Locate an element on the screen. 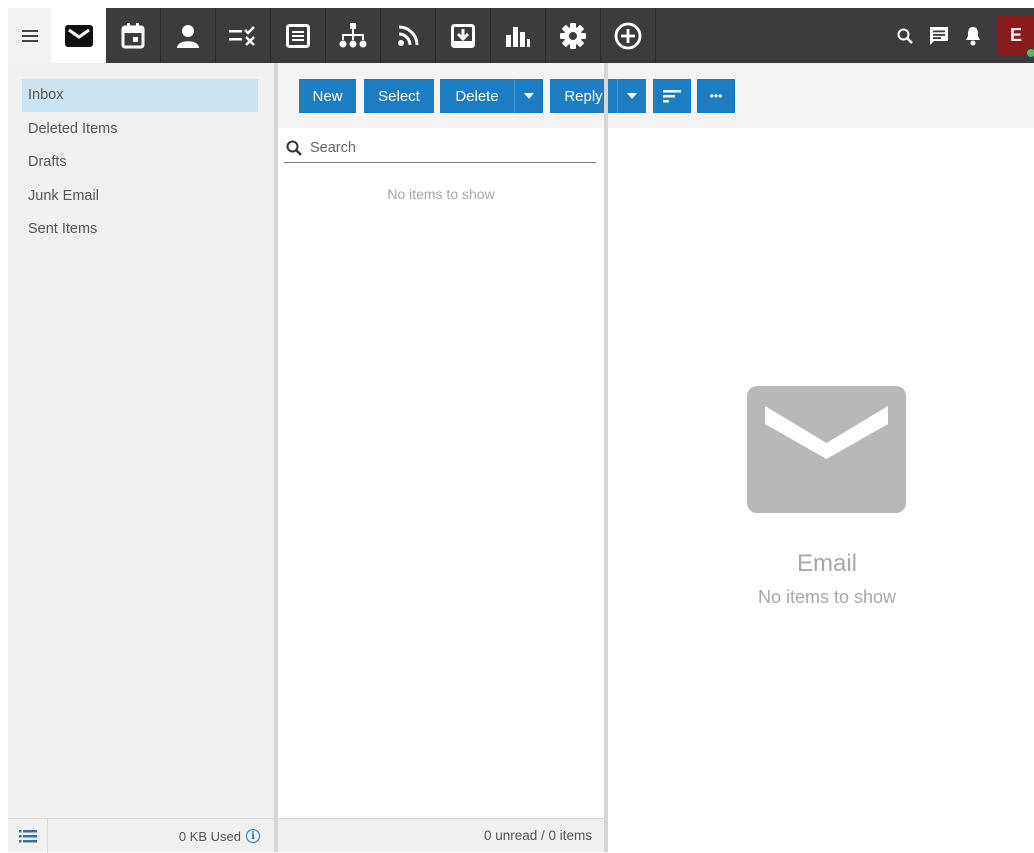 The height and width of the screenshot is (853, 1034). storage-used-text: 0 KB Used is located at coordinates (209, 836).